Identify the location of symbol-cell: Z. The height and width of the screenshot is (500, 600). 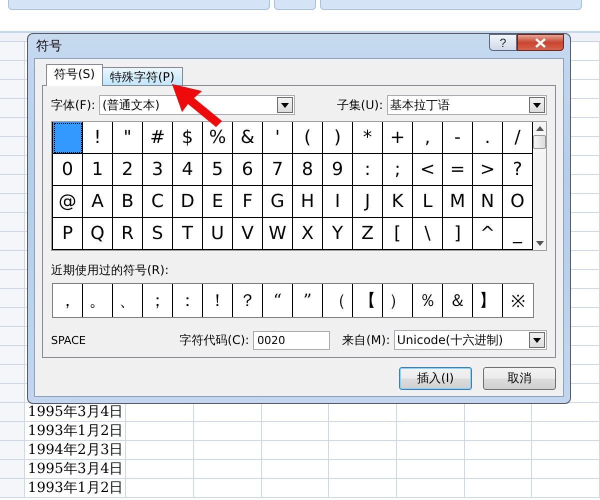
(368, 234).